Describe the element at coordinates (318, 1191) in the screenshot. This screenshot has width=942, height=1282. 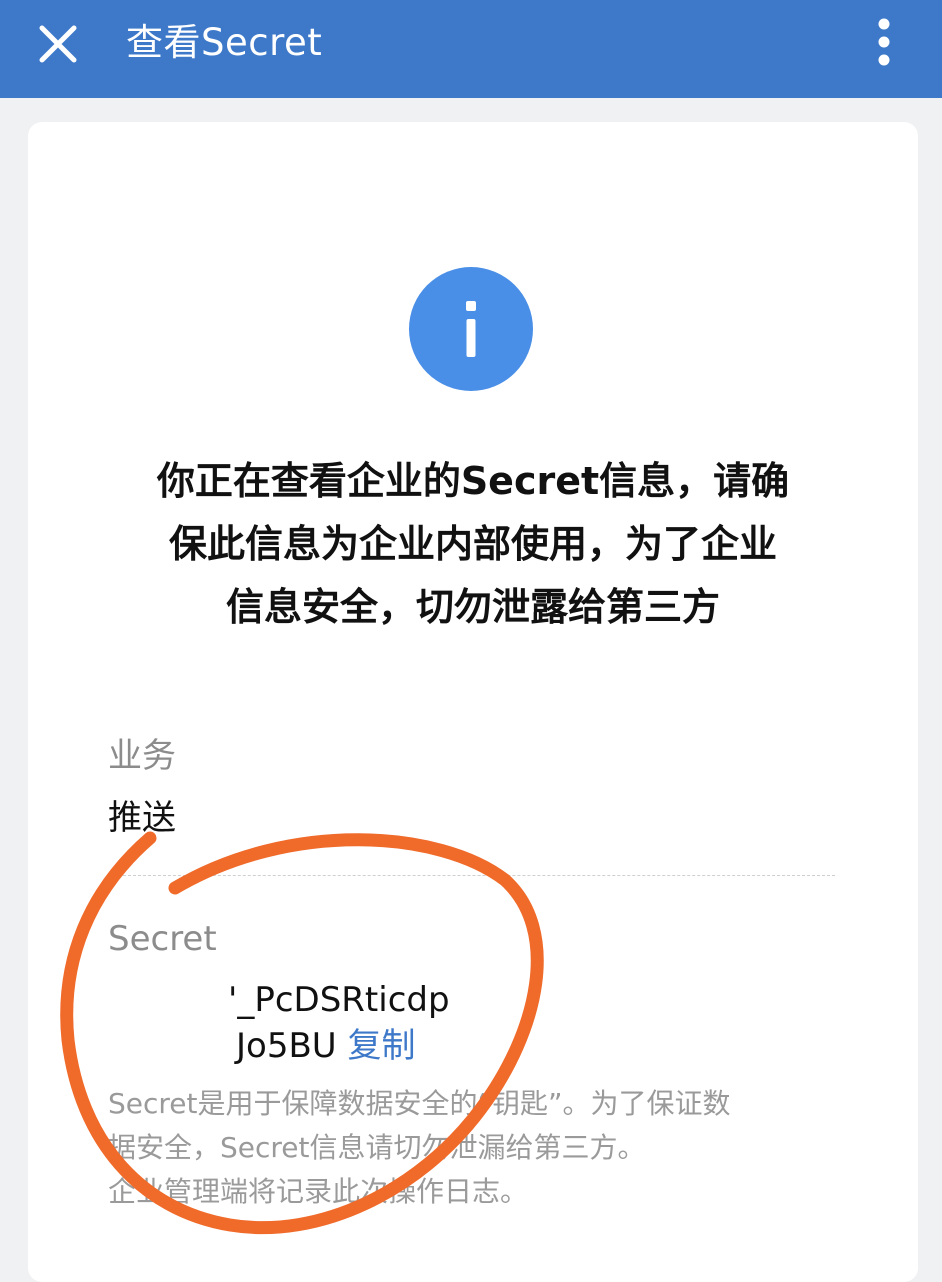
I see `note-line: 企业管理端将记录此次操作日志。` at that location.